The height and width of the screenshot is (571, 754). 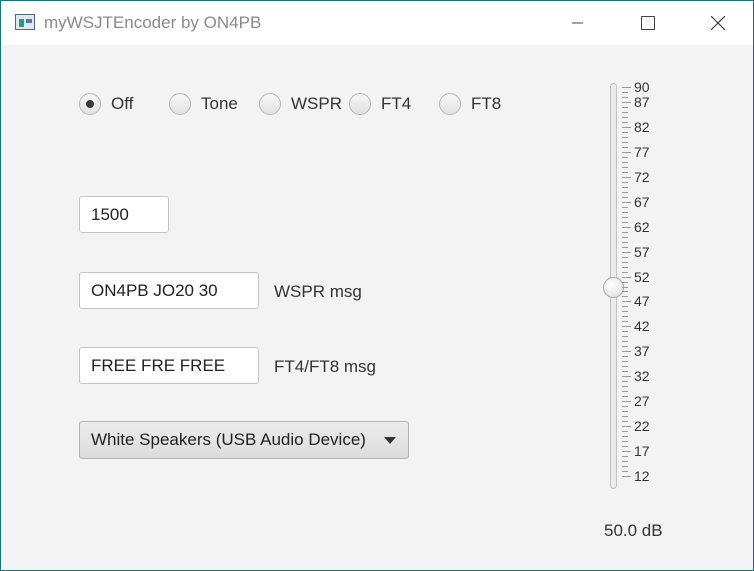 What do you see at coordinates (377, 23) in the screenshot?
I see `title-bar: myWSJTEncoder by ON4PB` at bounding box center [377, 23].